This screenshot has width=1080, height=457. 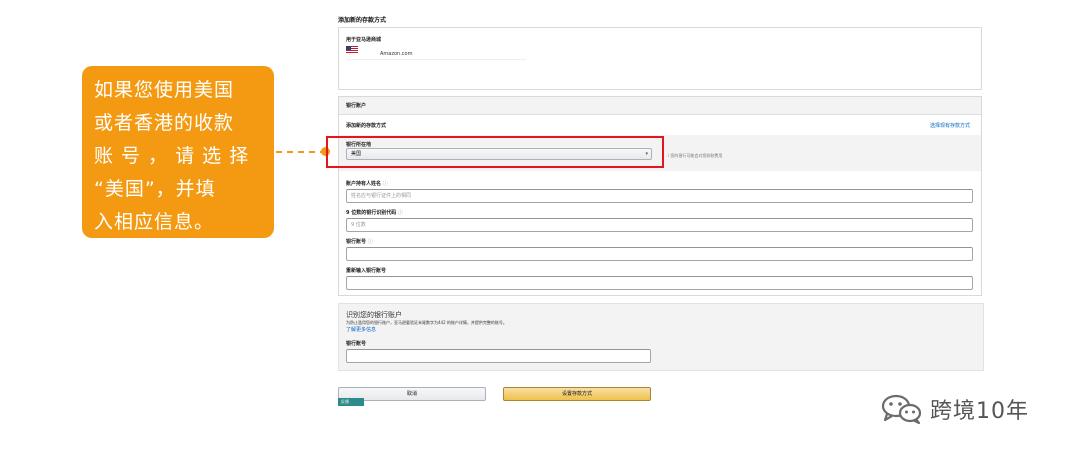 What do you see at coordinates (362, 20) in the screenshot?
I see `page-title: 添加新的存款方式` at bounding box center [362, 20].